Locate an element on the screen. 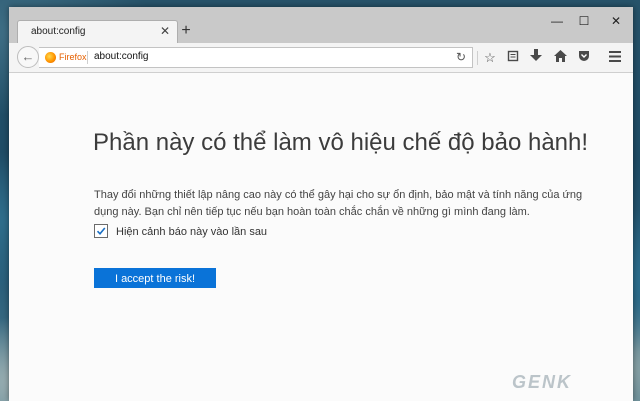 The image size is (640, 401). navigation-toolbar: ← Firefox about:config ↻ ☆ is located at coordinates (321, 58).